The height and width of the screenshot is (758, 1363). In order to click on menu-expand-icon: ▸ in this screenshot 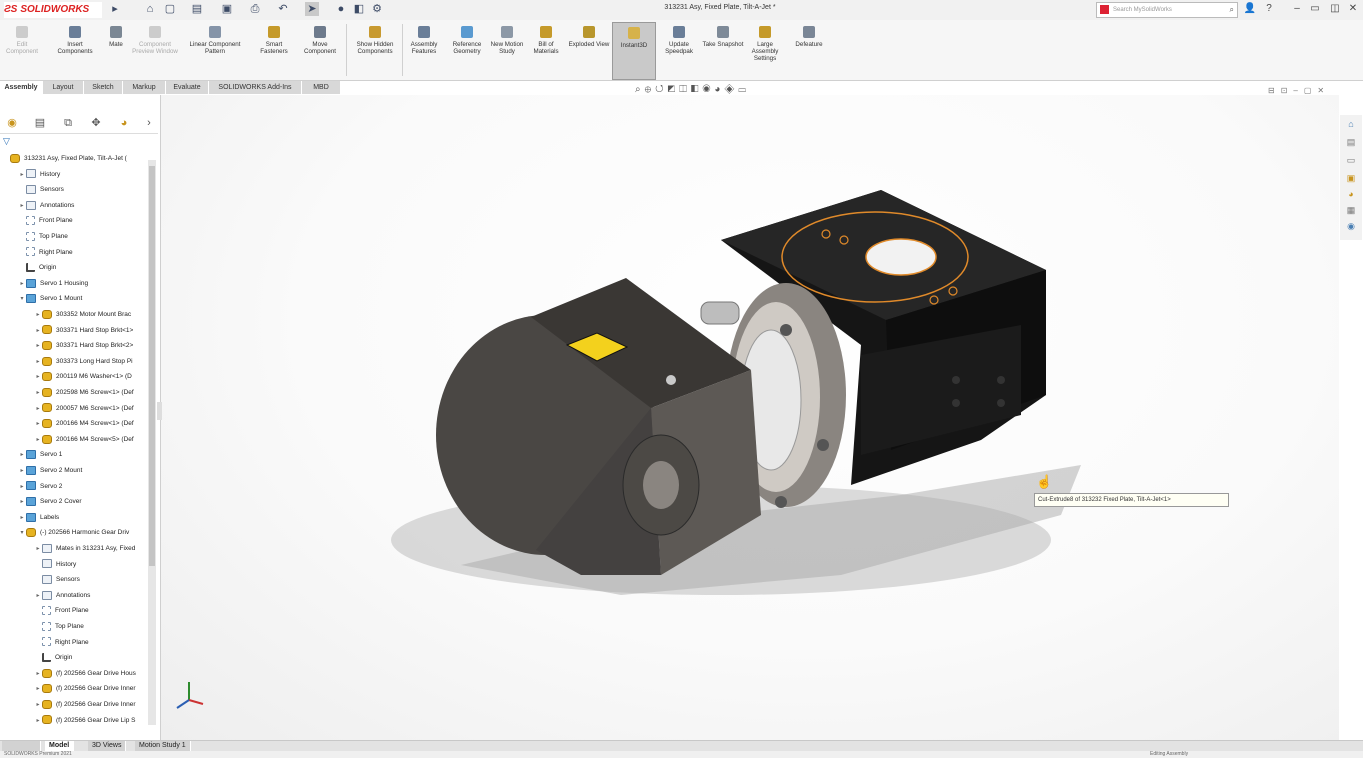, I will do `click(115, 9)`.